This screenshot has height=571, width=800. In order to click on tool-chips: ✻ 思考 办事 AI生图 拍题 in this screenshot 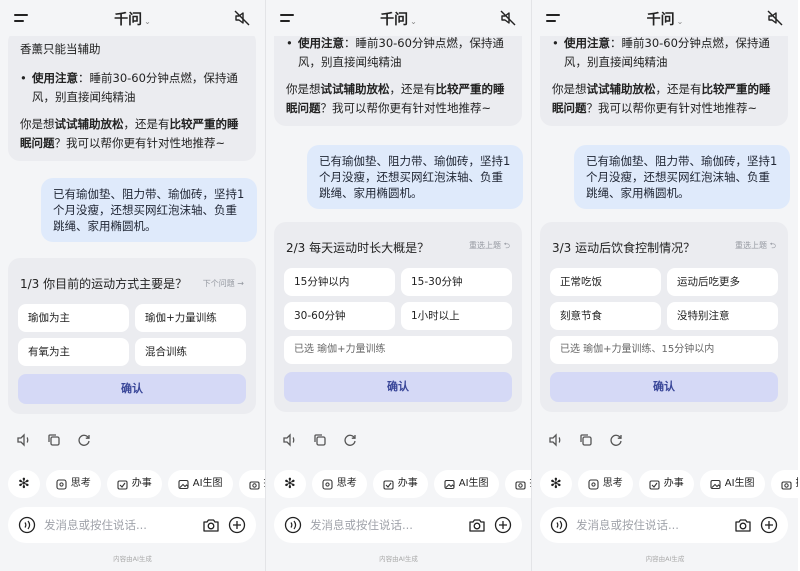, I will do `click(136, 484)`.